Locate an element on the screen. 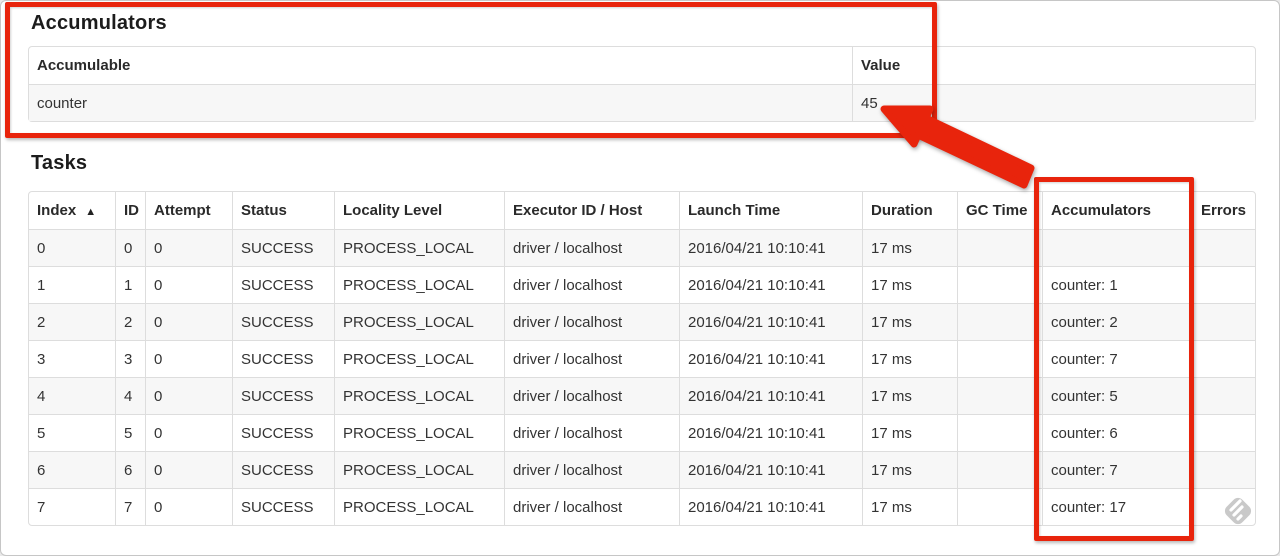 The width and height of the screenshot is (1280, 556). skitch-watermark-icon is located at coordinates (1238, 511).